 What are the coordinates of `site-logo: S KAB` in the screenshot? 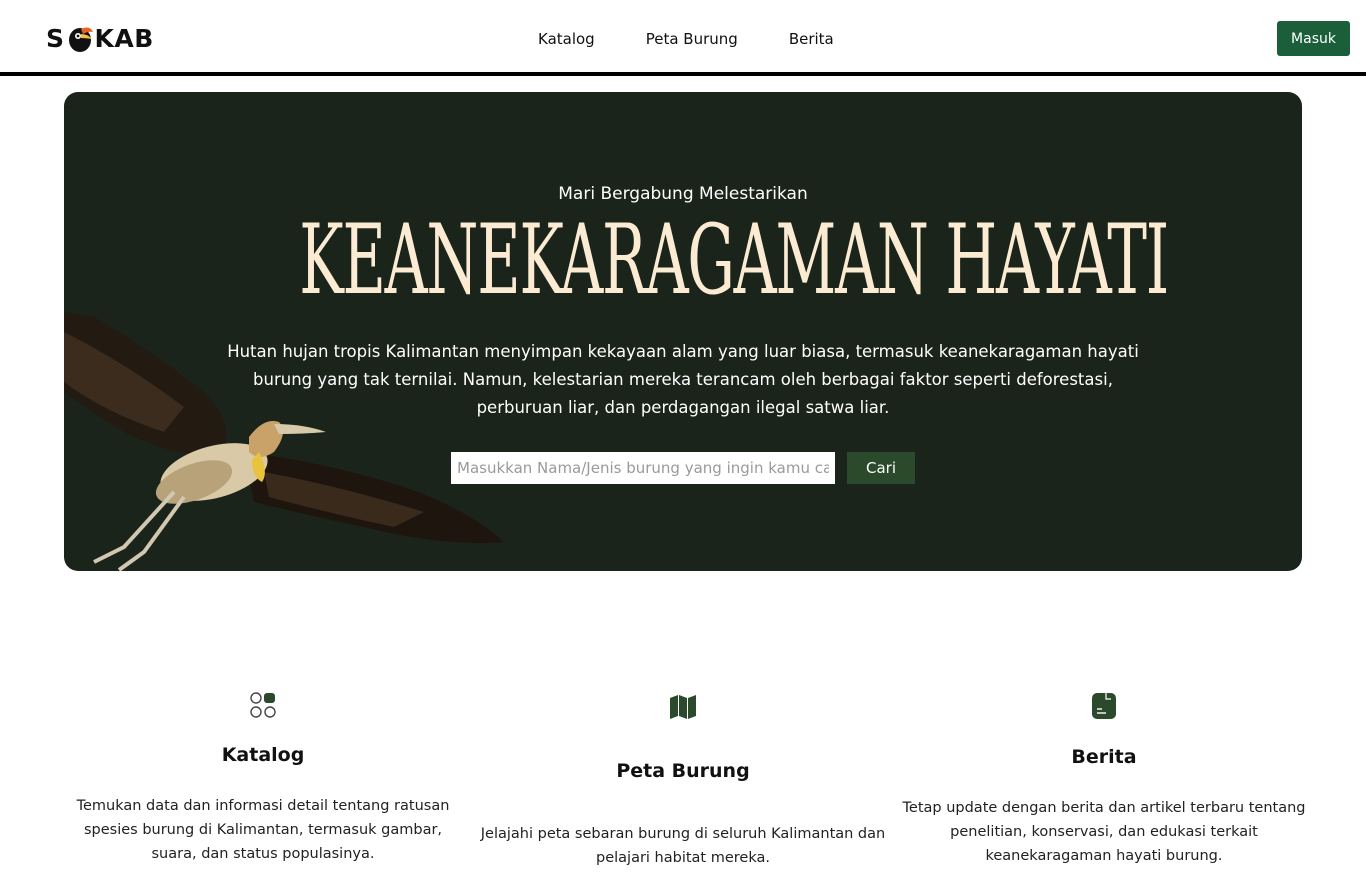 It's located at (100, 38).